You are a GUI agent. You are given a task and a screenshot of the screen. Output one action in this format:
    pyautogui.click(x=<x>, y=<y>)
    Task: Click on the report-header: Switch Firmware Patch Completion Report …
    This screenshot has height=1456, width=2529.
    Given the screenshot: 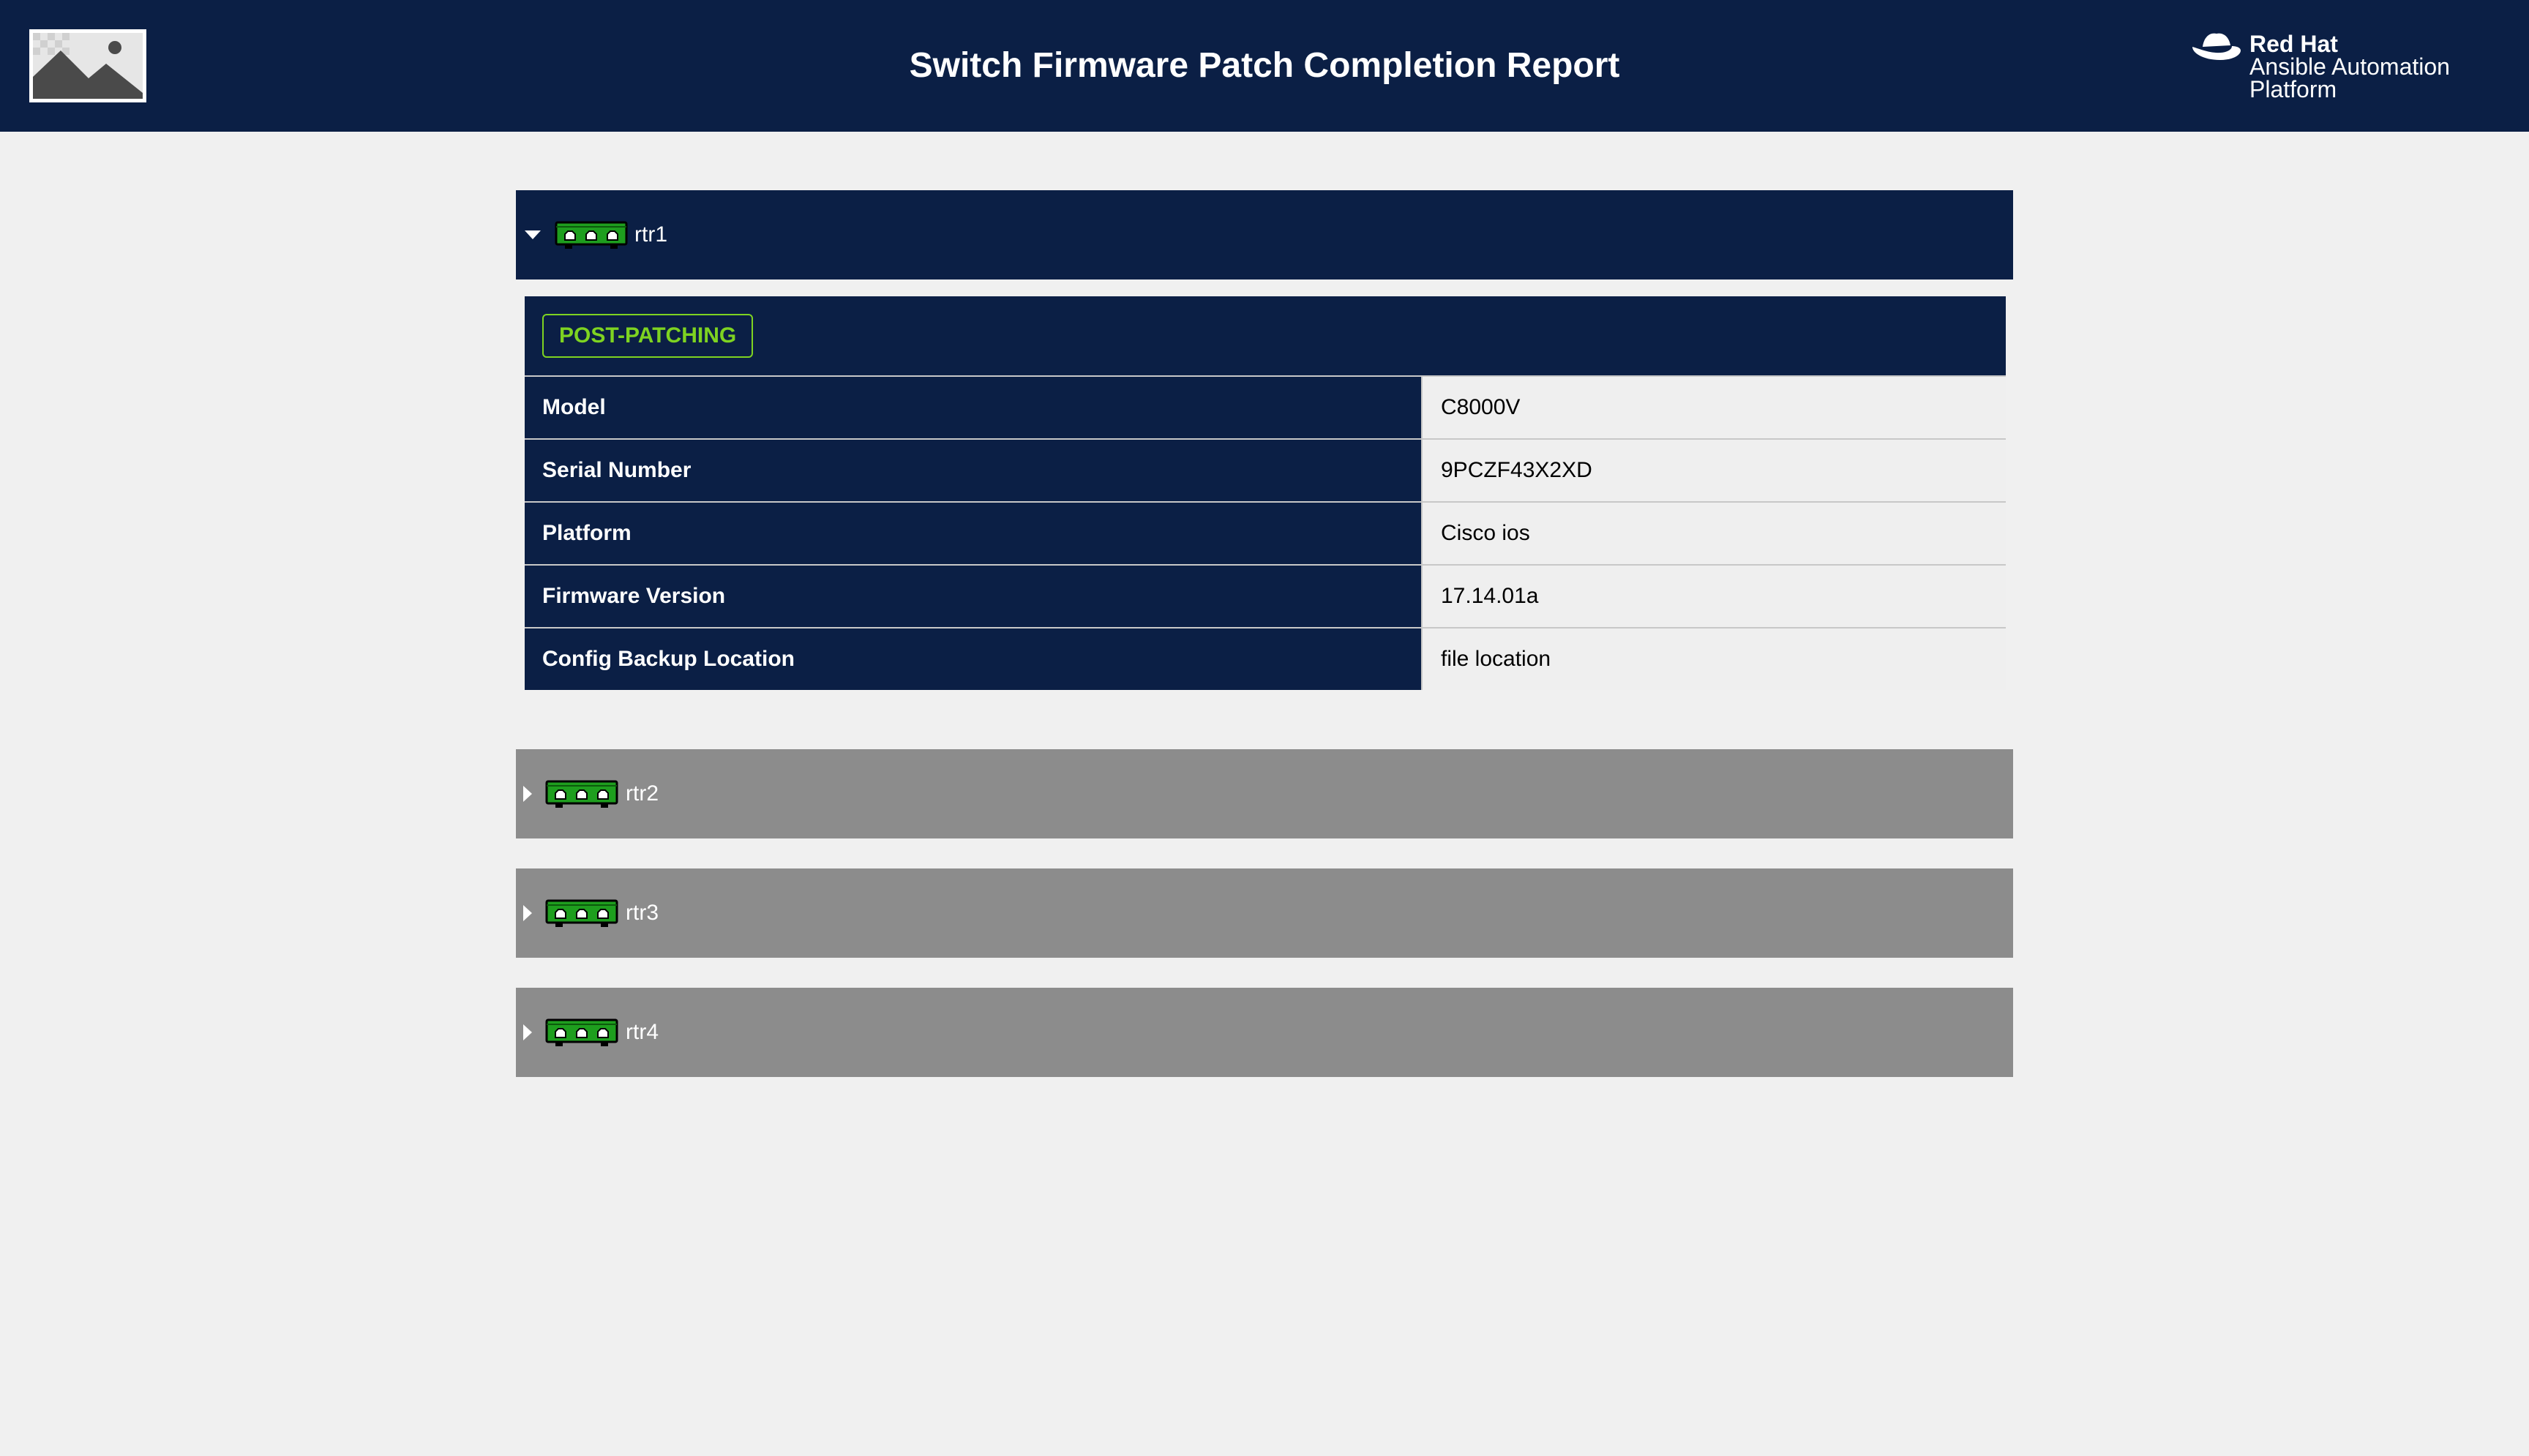 What is the action you would take?
    pyautogui.click(x=1264, y=66)
    